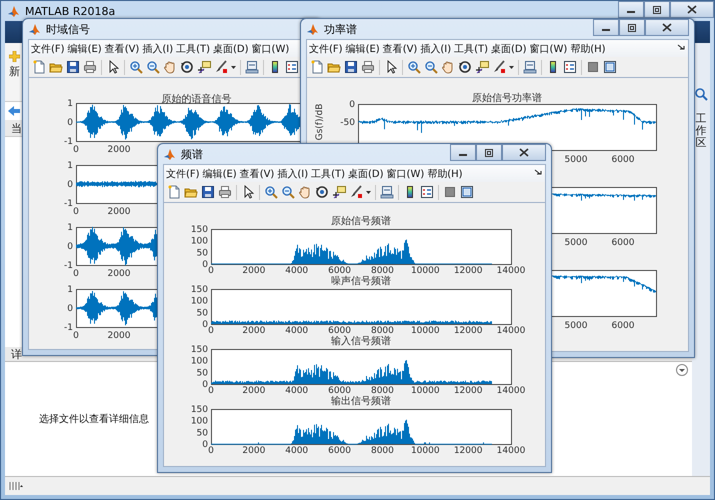  I want to click on plot-title: 原始的语音信号, so click(197, 99).